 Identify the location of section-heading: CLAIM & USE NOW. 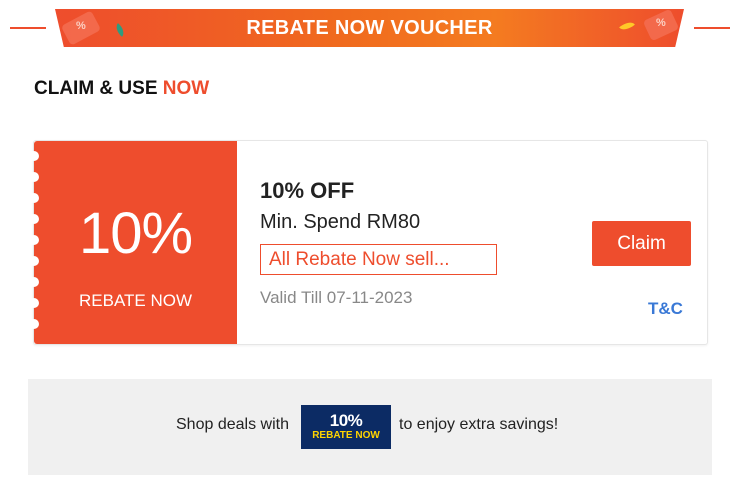
(121, 89).